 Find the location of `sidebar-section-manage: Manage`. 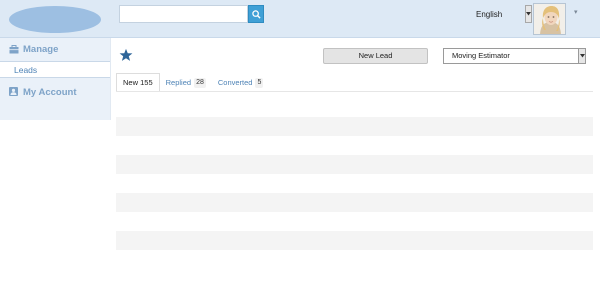

sidebar-section-manage: Manage is located at coordinates (55, 50).